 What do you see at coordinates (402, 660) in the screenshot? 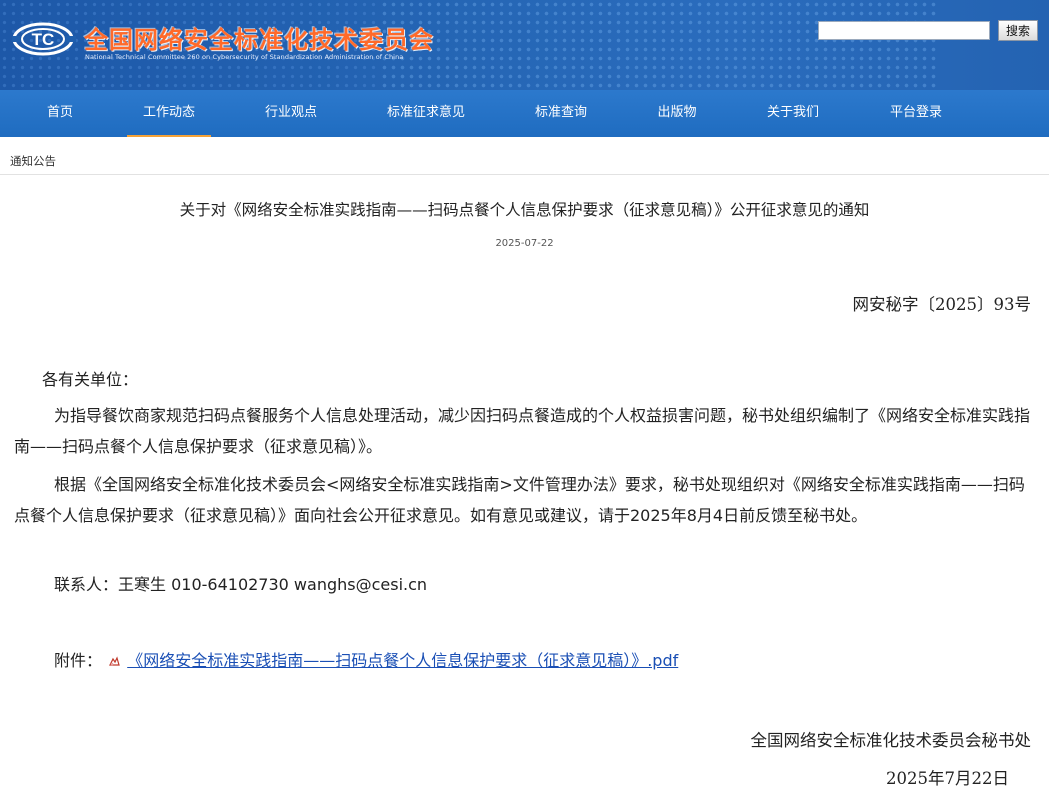
I see `attachment-pdf-link: 《网络安全标准实践指南——扫码点餐个人信息保护要求（征求意见稿）》.pdf` at bounding box center [402, 660].